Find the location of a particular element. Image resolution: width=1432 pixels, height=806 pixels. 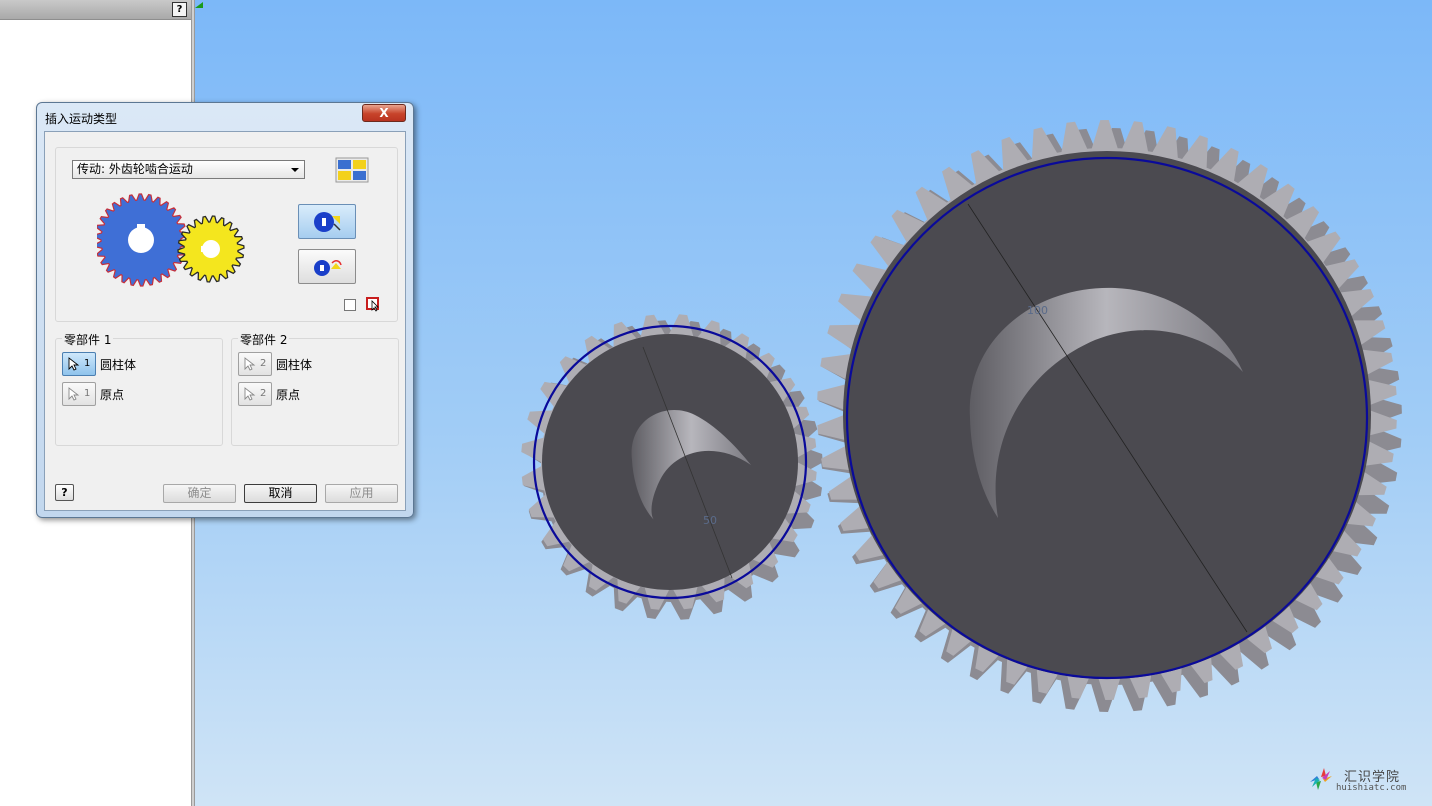

lock-checkbox is located at coordinates (350, 305).